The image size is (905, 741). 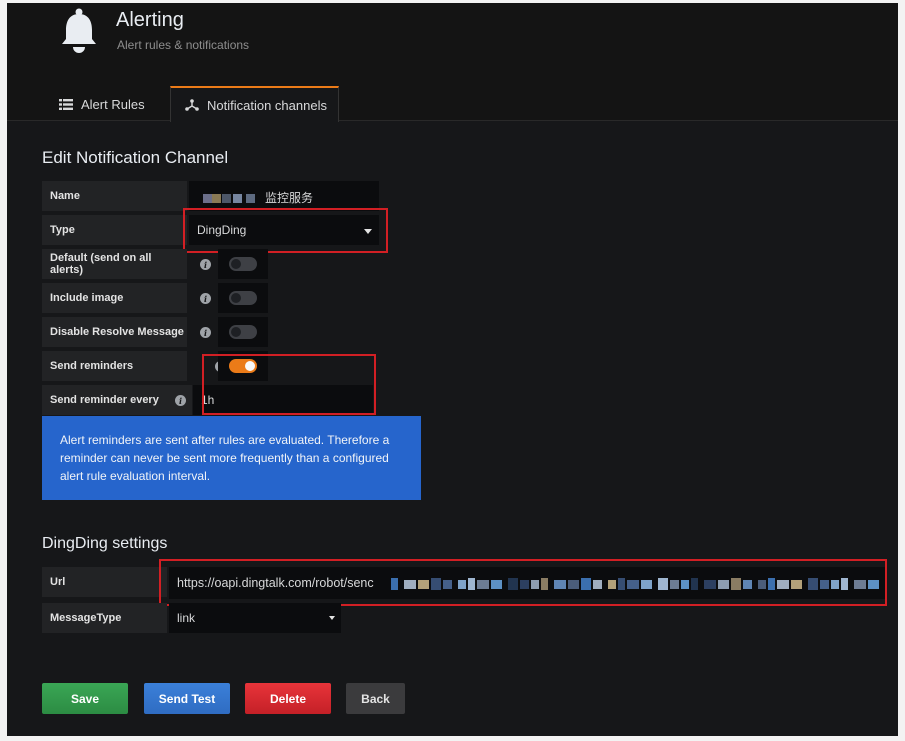 I want to click on channels-icon, so click(x=192, y=105).